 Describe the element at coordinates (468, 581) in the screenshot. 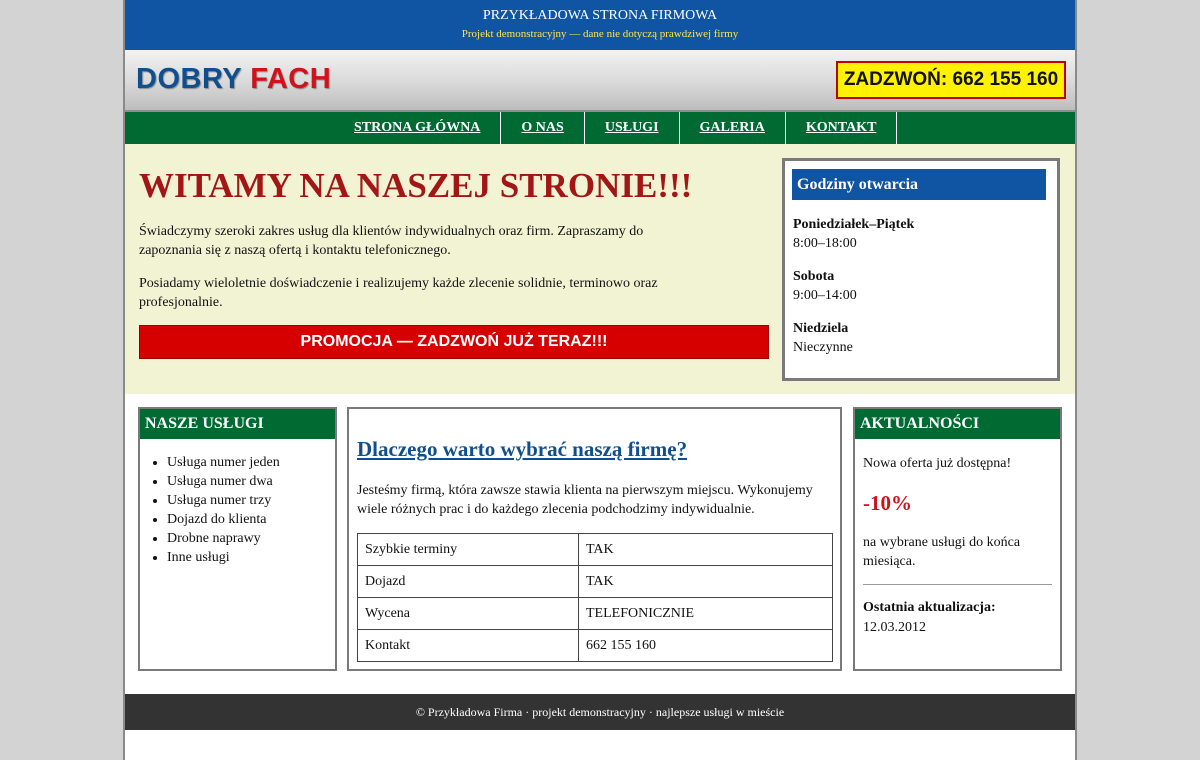

I see `table-cell-label: Dojazd` at that location.